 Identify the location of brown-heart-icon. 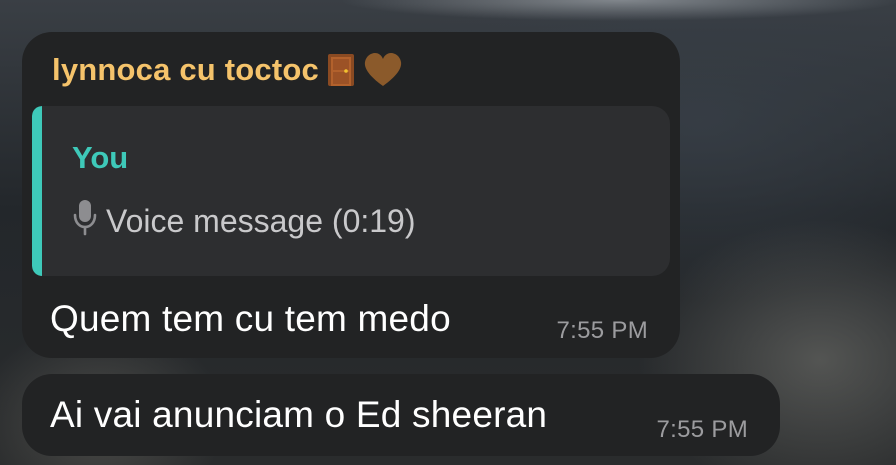
(383, 70).